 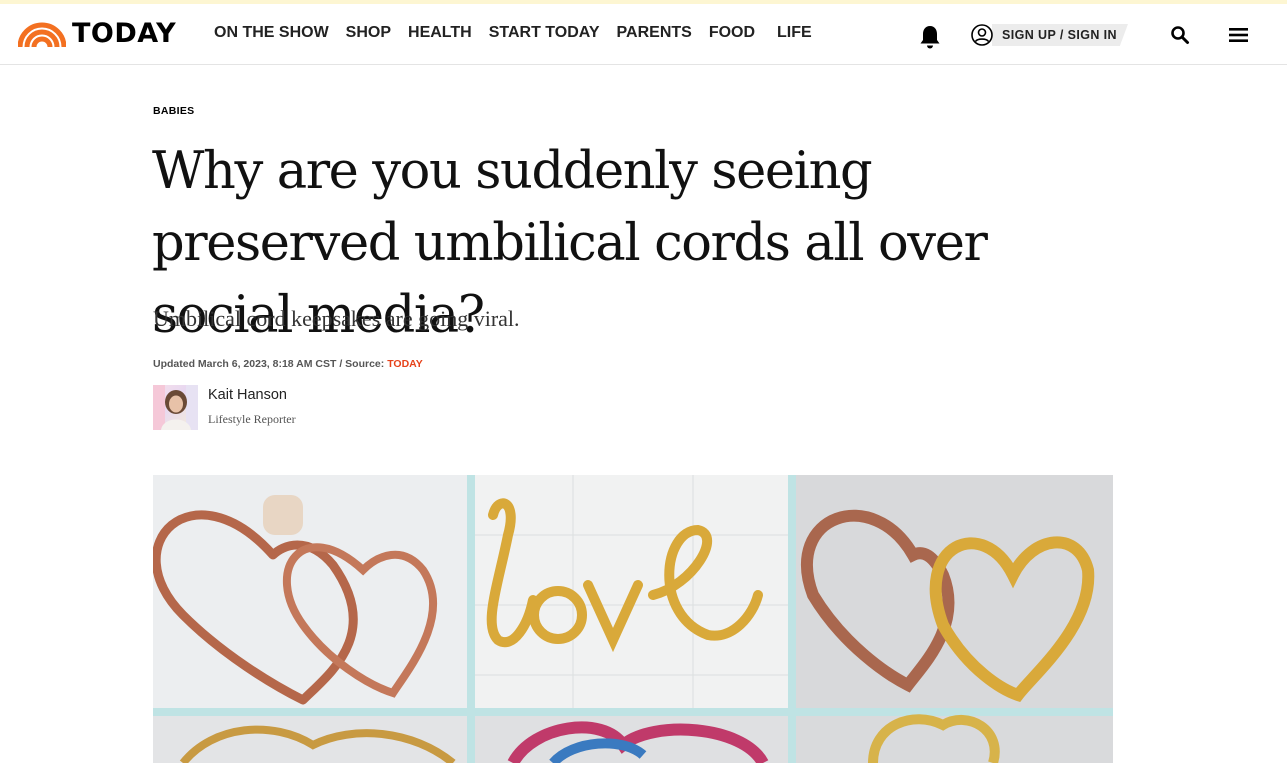 I want to click on search-icon, so click(x=1180, y=35).